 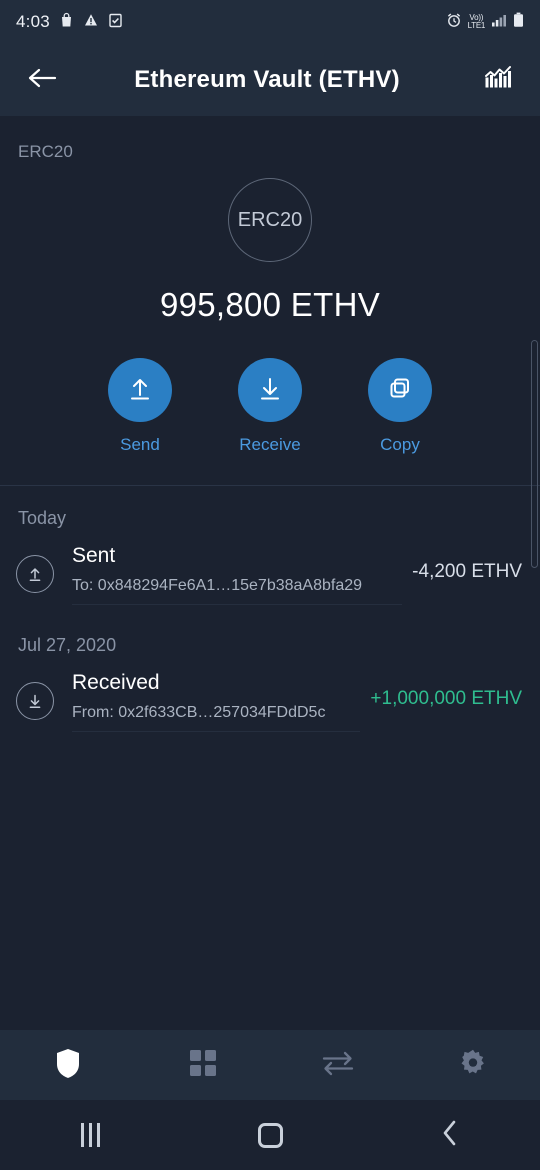 I want to click on token-standard-label: ERC20, so click(x=45, y=151).